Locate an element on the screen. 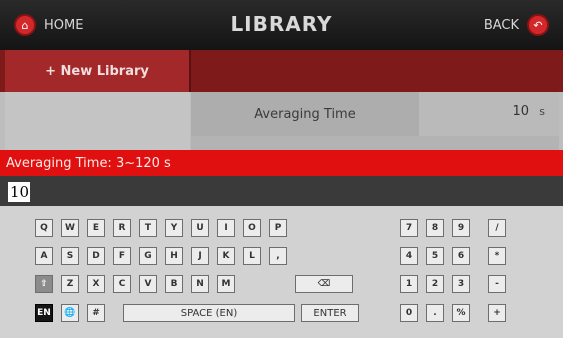 The height and width of the screenshot is (338, 563). key-p: P is located at coordinates (278, 228).